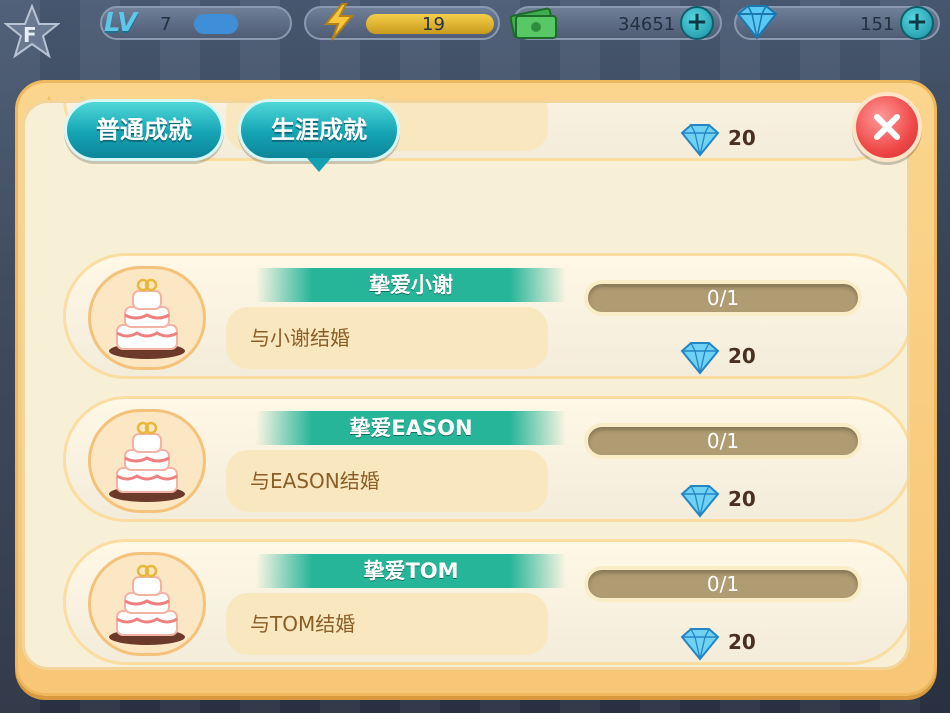  What do you see at coordinates (30, 35) in the screenshot?
I see `svg-text: F` at bounding box center [30, 35].